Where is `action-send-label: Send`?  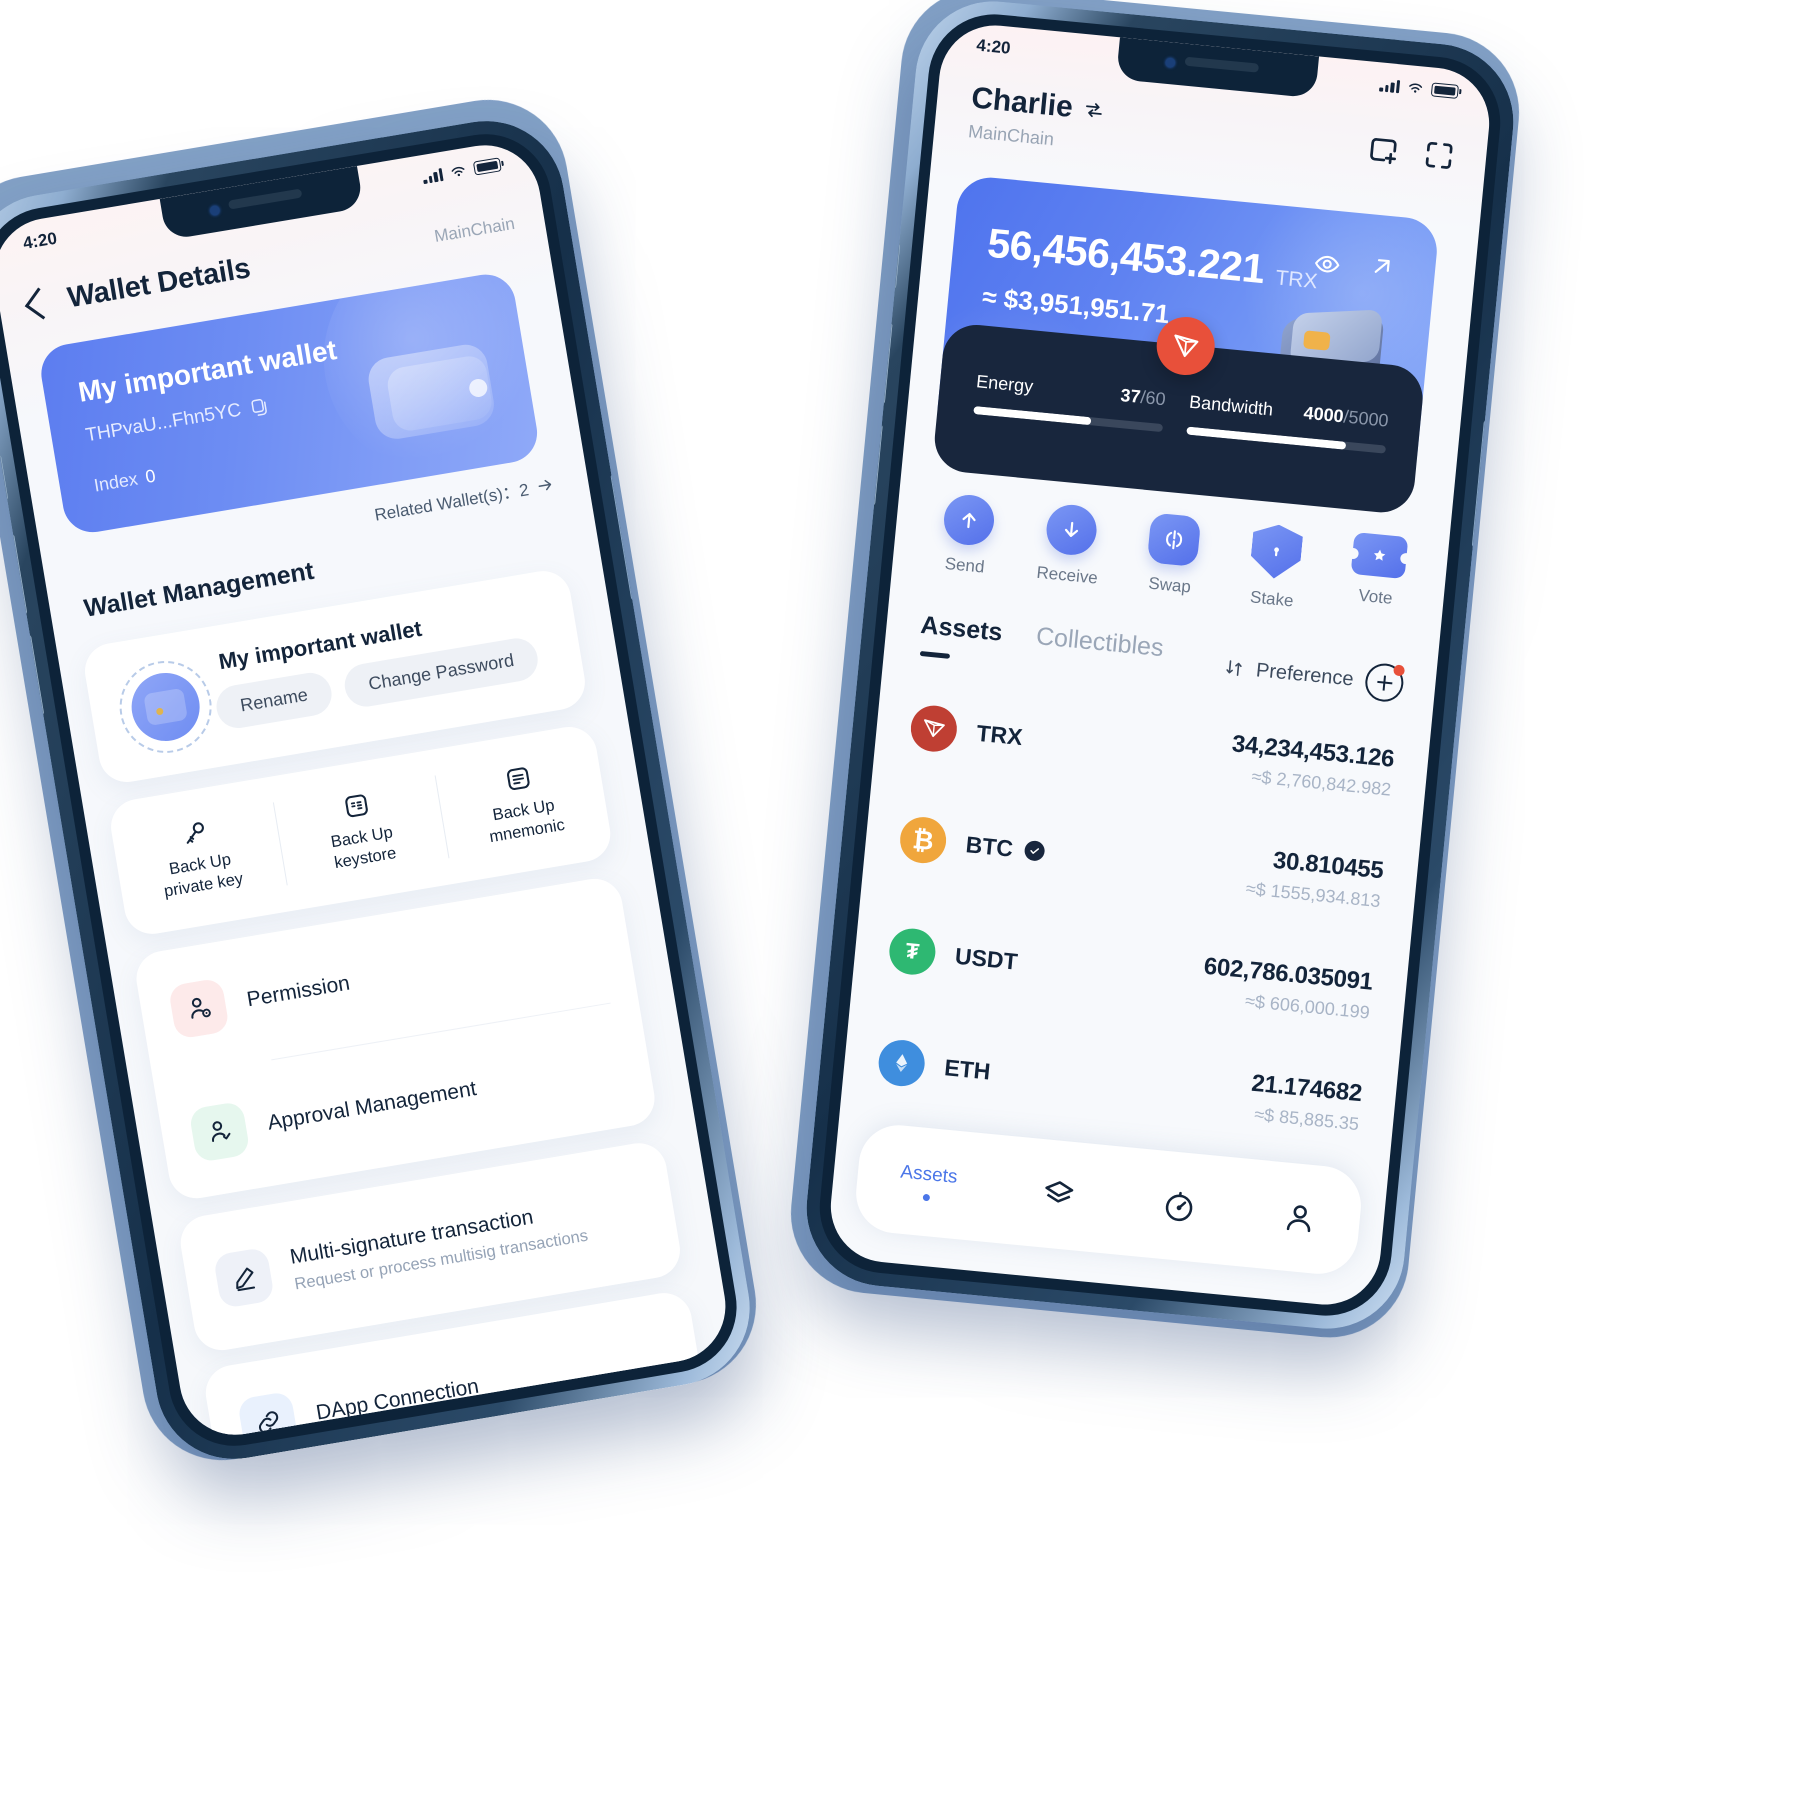 action-send-label: Send is located at coordinates (964, 565).